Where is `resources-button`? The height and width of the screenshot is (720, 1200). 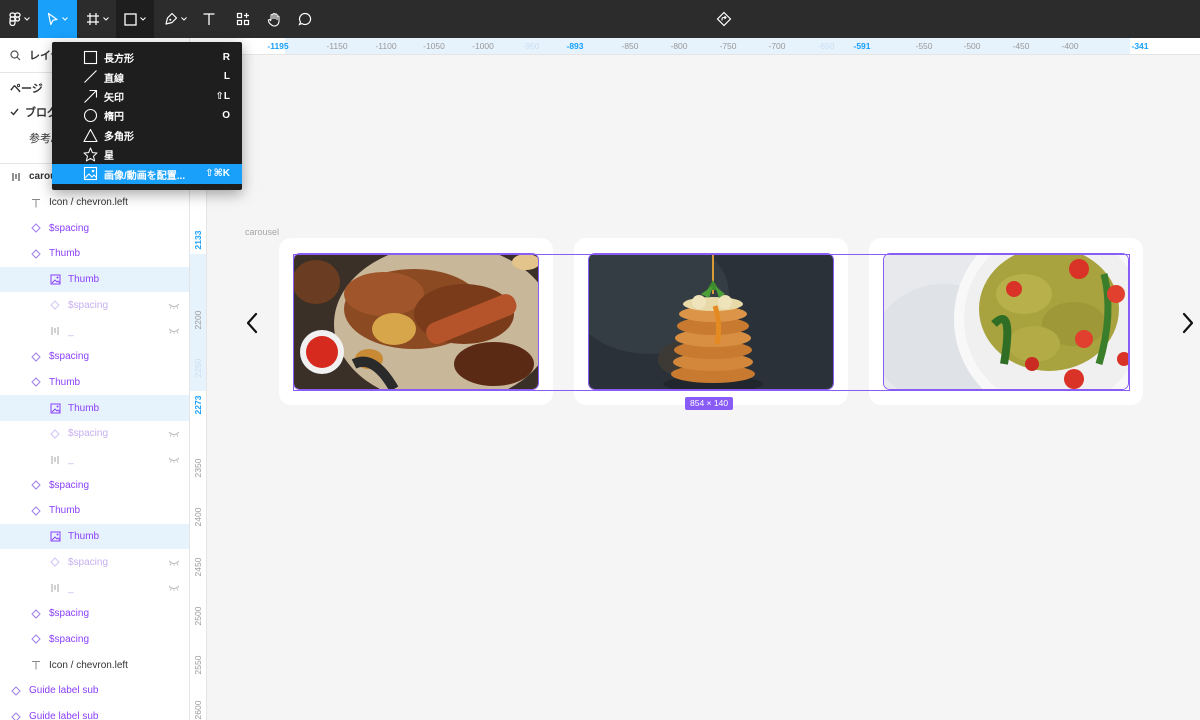 resources-button is located at coordinates (243, 19).